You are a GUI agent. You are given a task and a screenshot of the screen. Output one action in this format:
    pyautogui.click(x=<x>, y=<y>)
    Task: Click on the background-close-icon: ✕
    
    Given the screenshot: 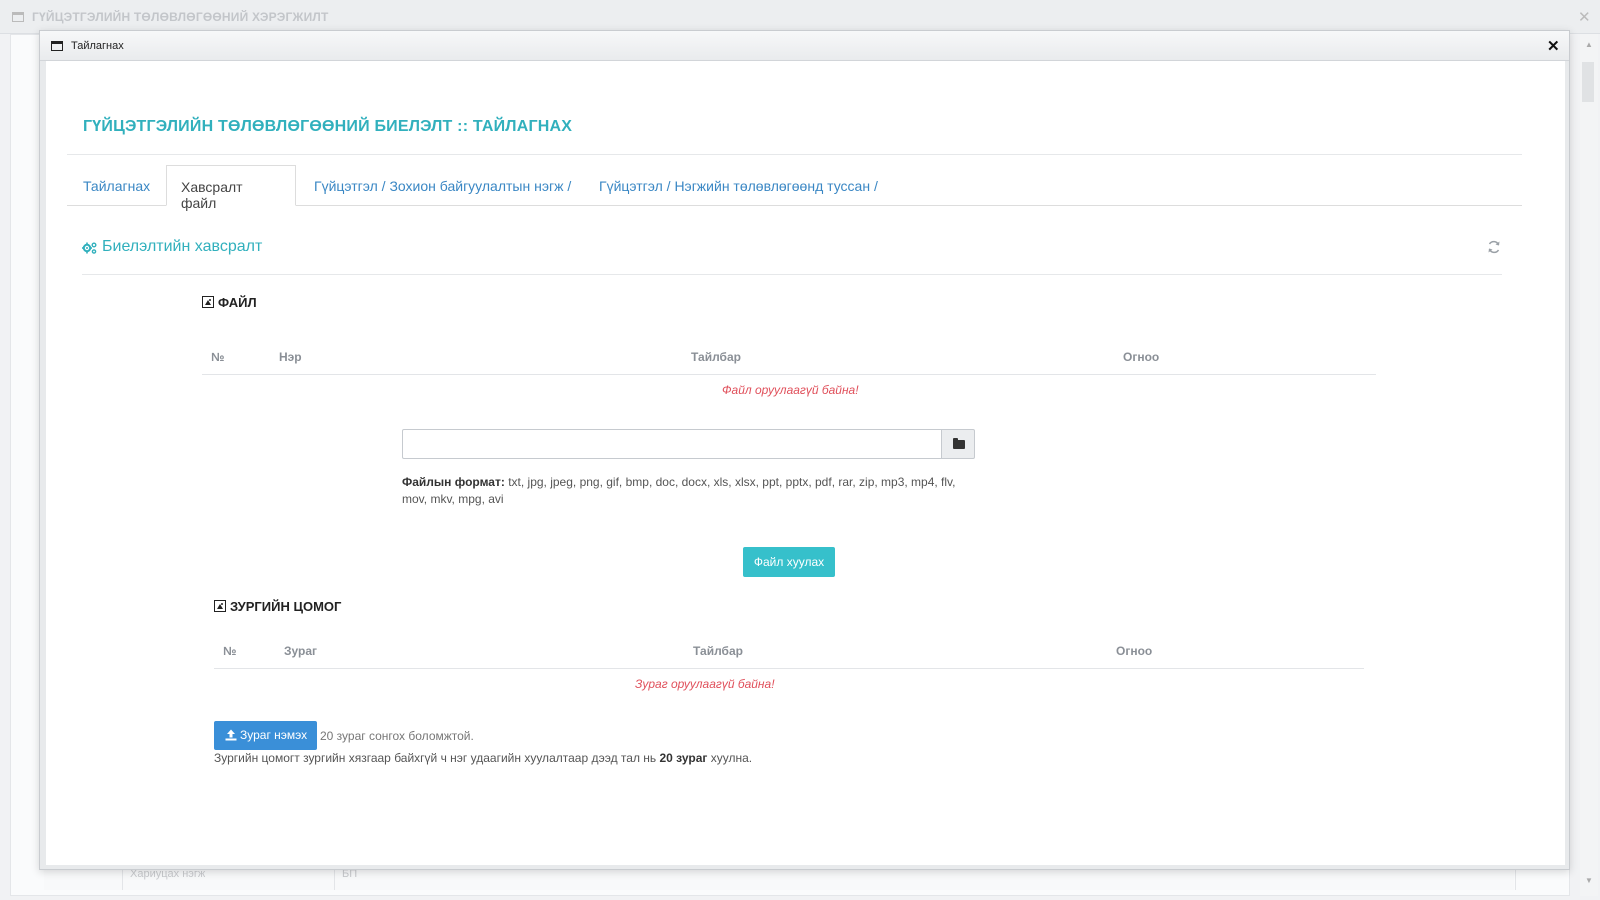 What is the action you would take?
    pyautogui.click(x=1584, y=17)
    